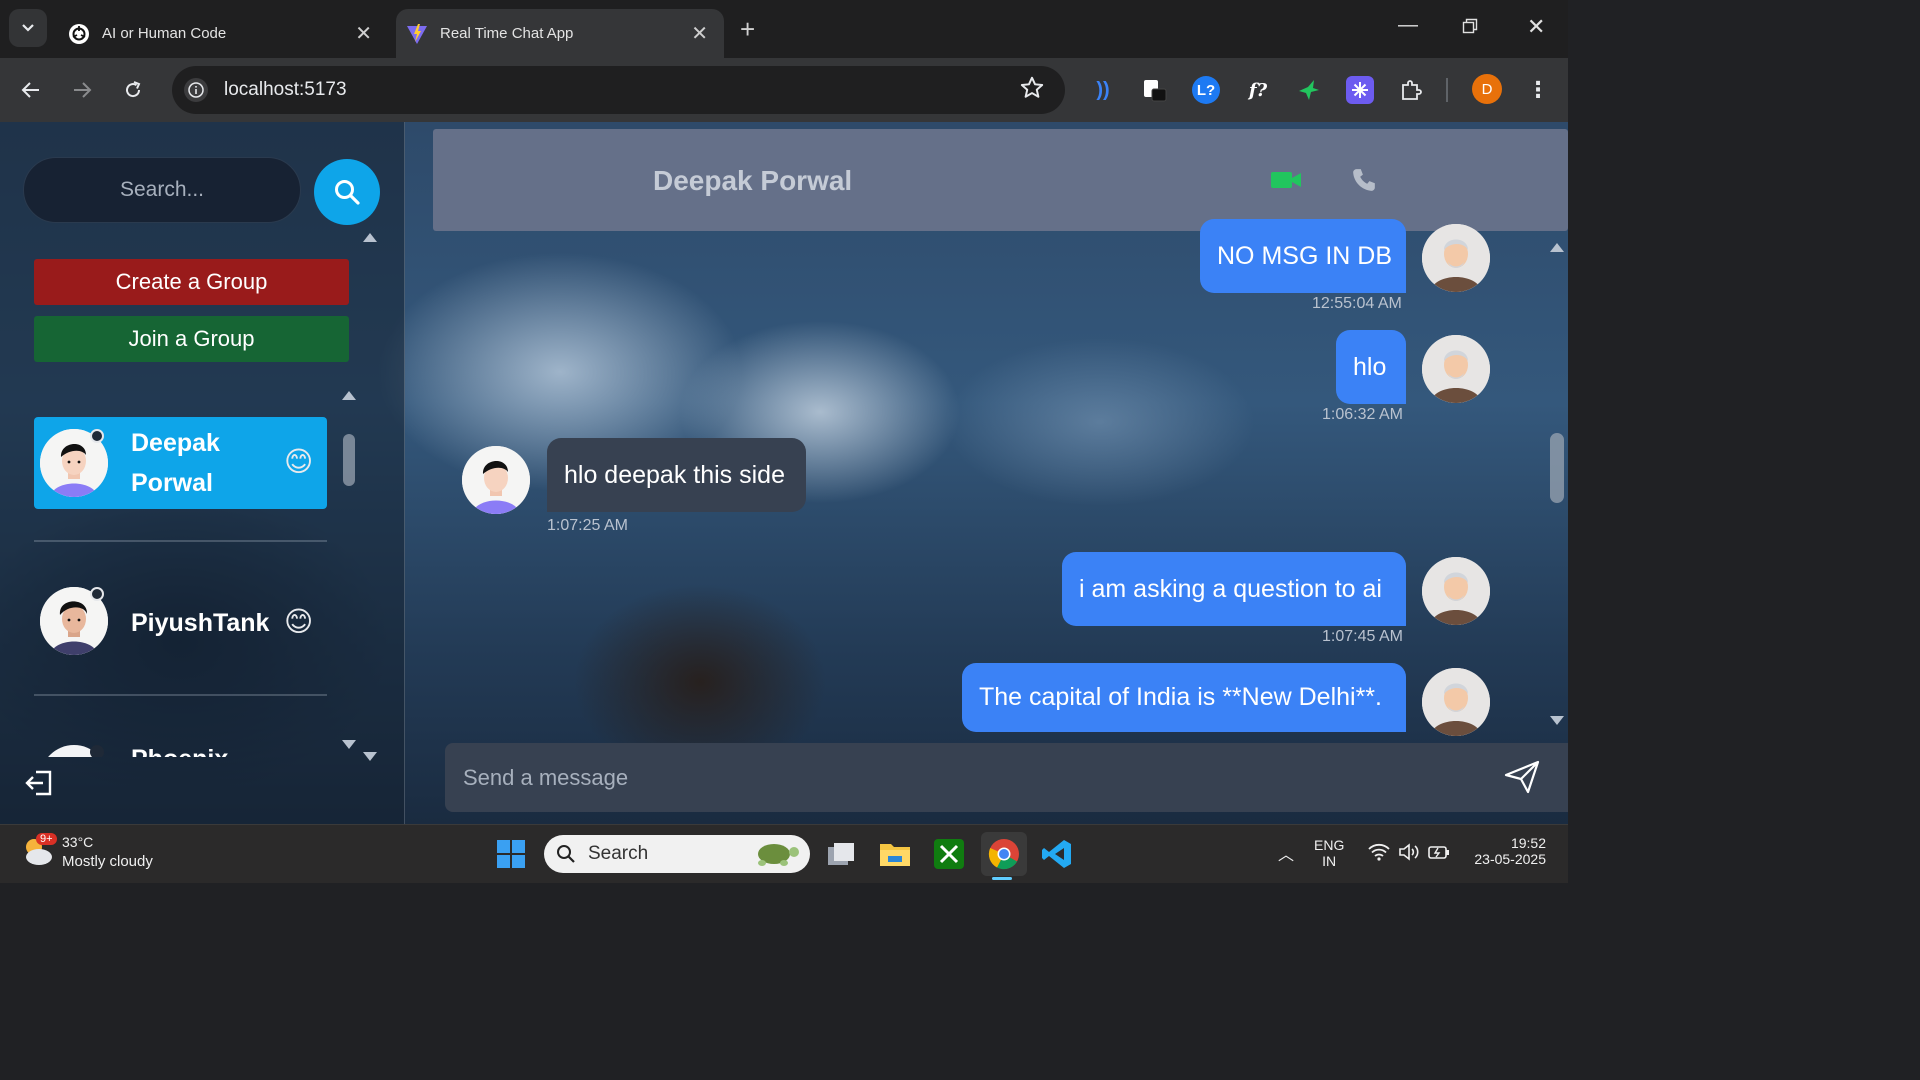 The image size is (1920, 1080). I want to click on language-code: ENG, so click(1329, 845).